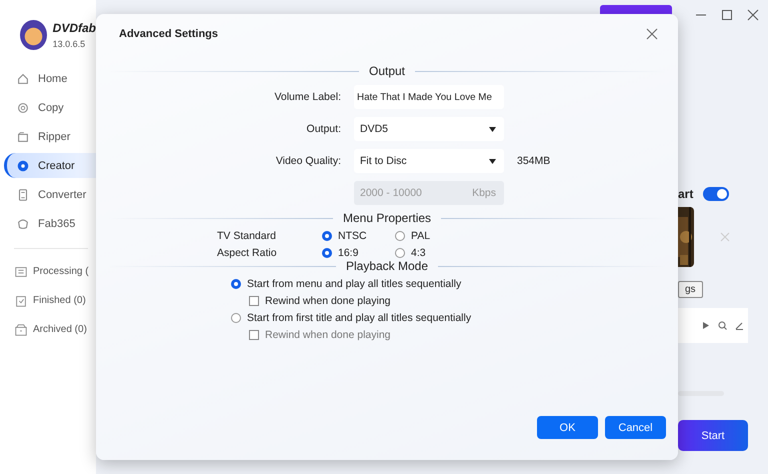  What do you see at coordinates (567, 427) in the screenshot?
I see `dialog-button: OK` at bounding box center [567, 427].